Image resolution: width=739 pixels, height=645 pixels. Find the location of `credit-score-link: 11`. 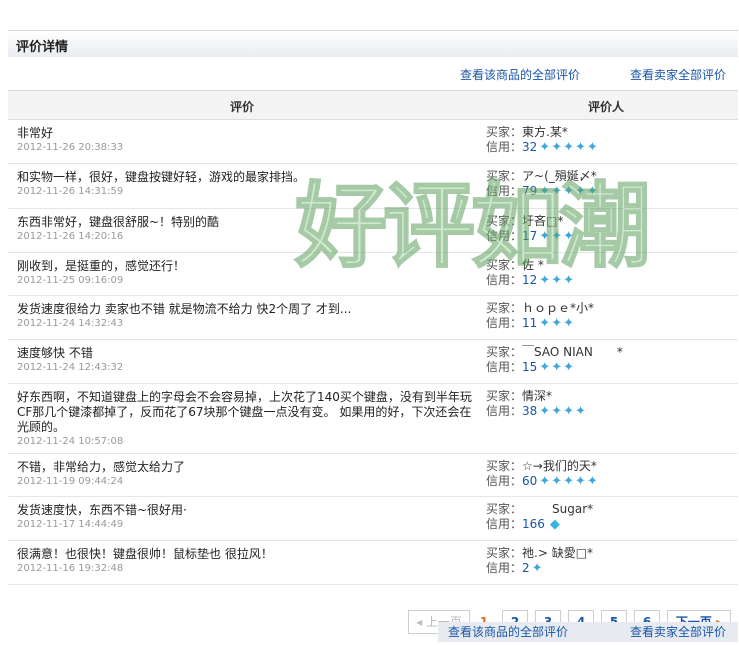

credit-score-link: 11 is located at coordinates (529, 323).